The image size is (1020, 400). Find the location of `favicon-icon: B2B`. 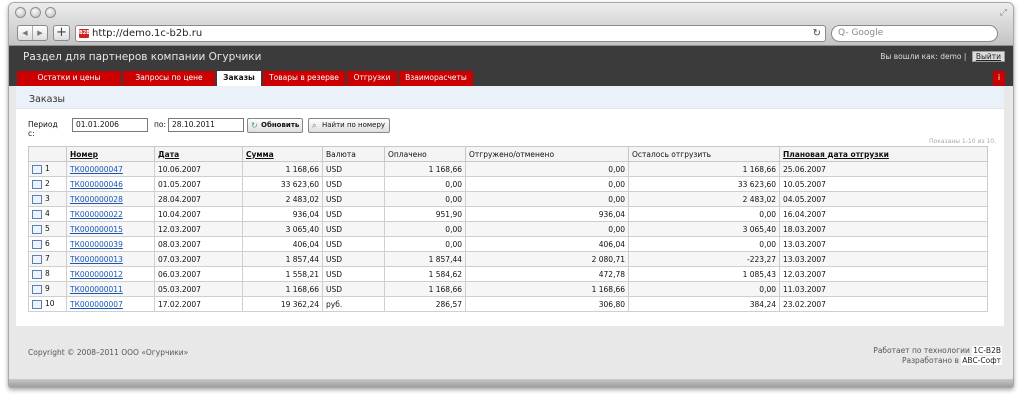

favicon-icon: B2B is located at coordinates (85, 33).